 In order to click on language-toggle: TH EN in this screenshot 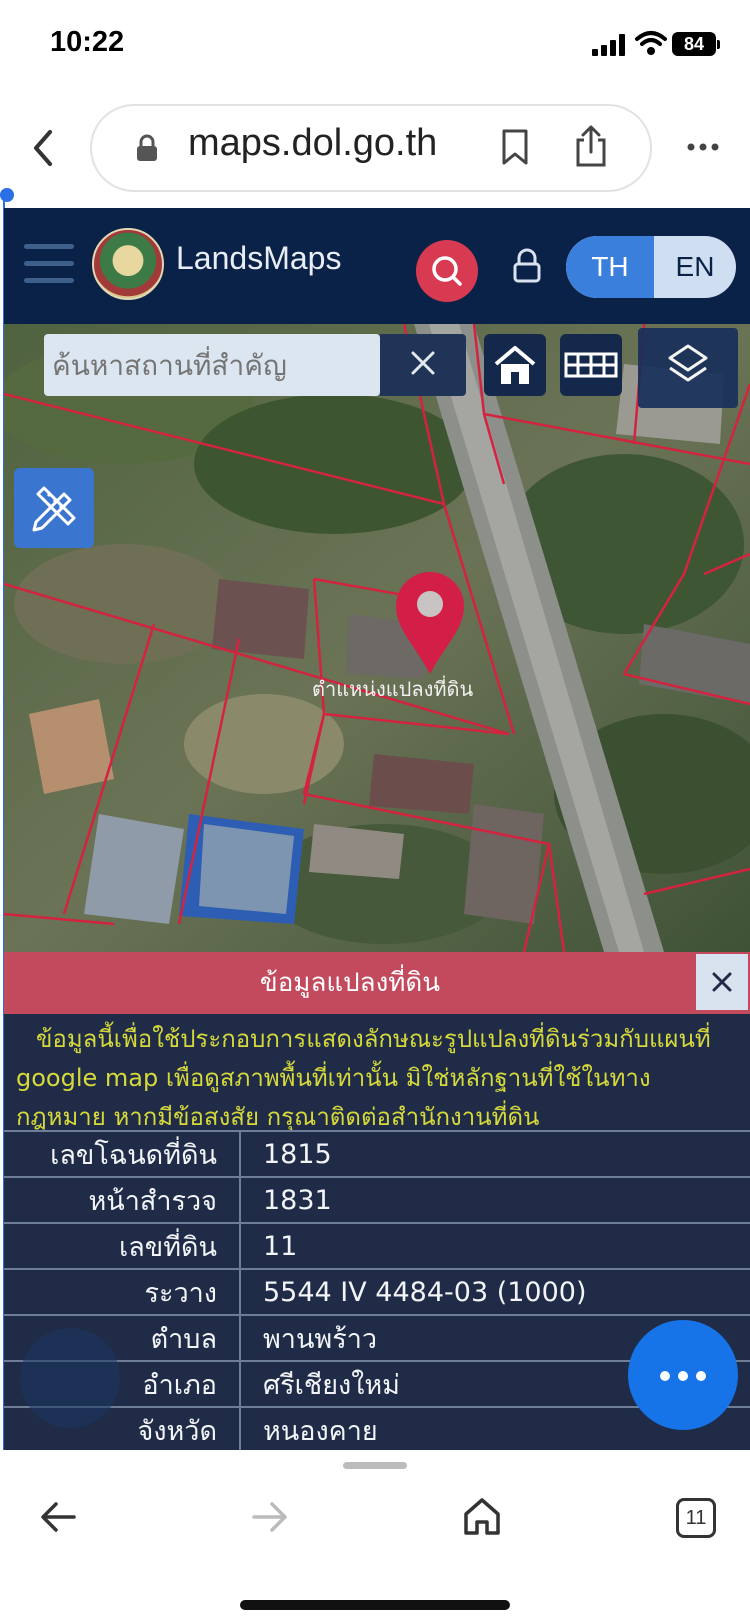, I will do `click(651, 267)`.